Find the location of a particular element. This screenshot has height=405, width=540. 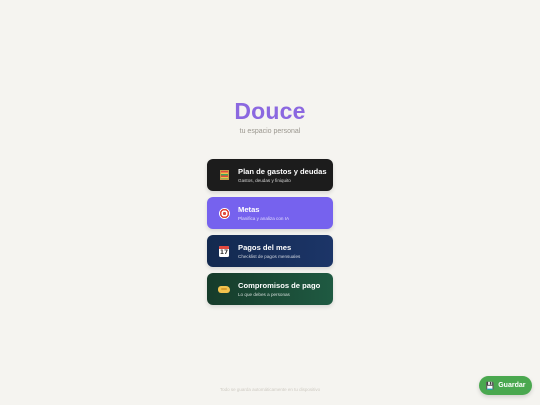

calendar-icon is located at coordinates (224, 251).